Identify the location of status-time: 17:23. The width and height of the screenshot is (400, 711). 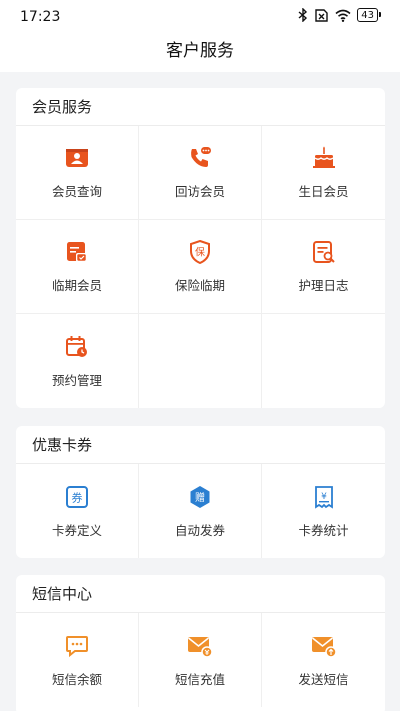
(40, 17).